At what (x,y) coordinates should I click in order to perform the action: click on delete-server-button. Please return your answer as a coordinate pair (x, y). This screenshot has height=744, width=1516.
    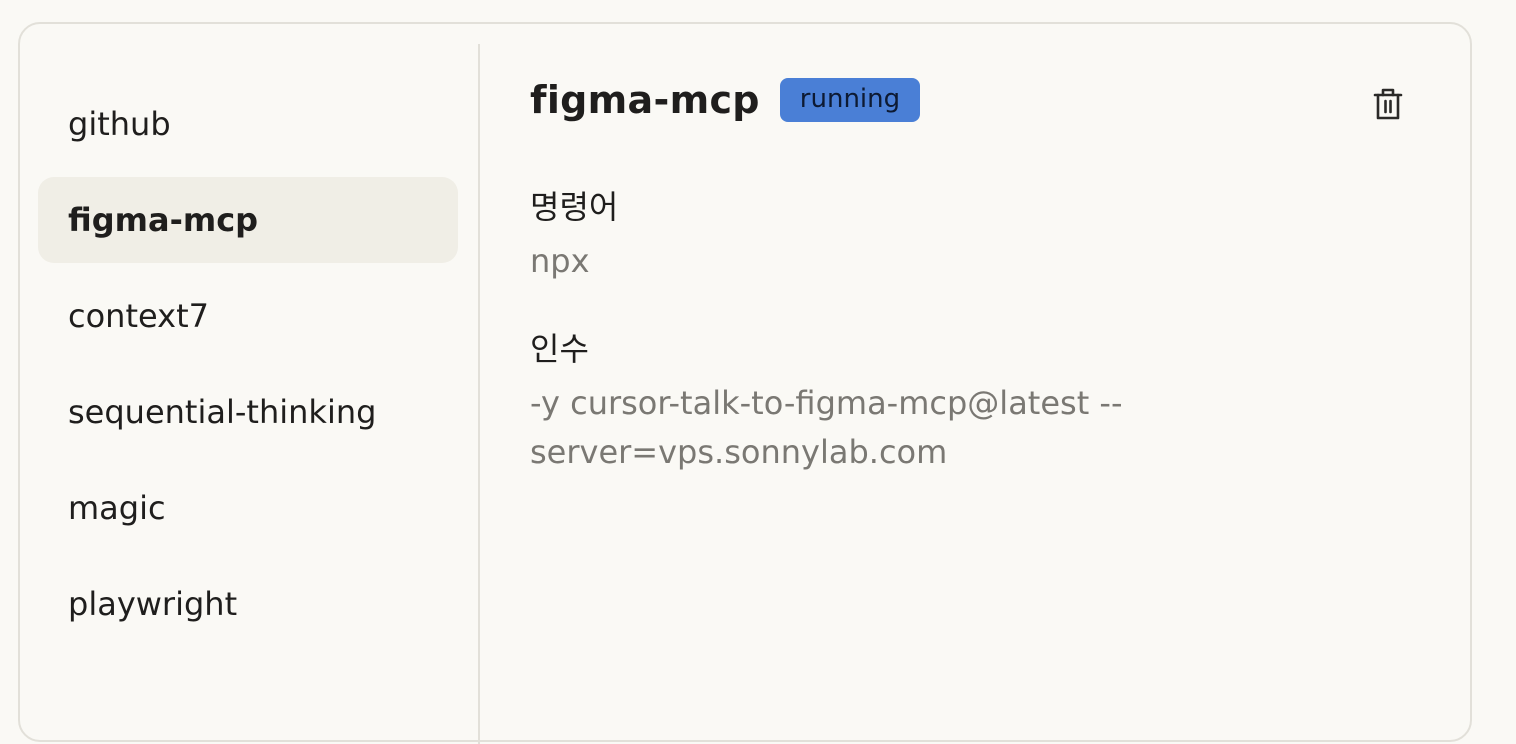
    Looking at the image, I should click on (1388, 104).